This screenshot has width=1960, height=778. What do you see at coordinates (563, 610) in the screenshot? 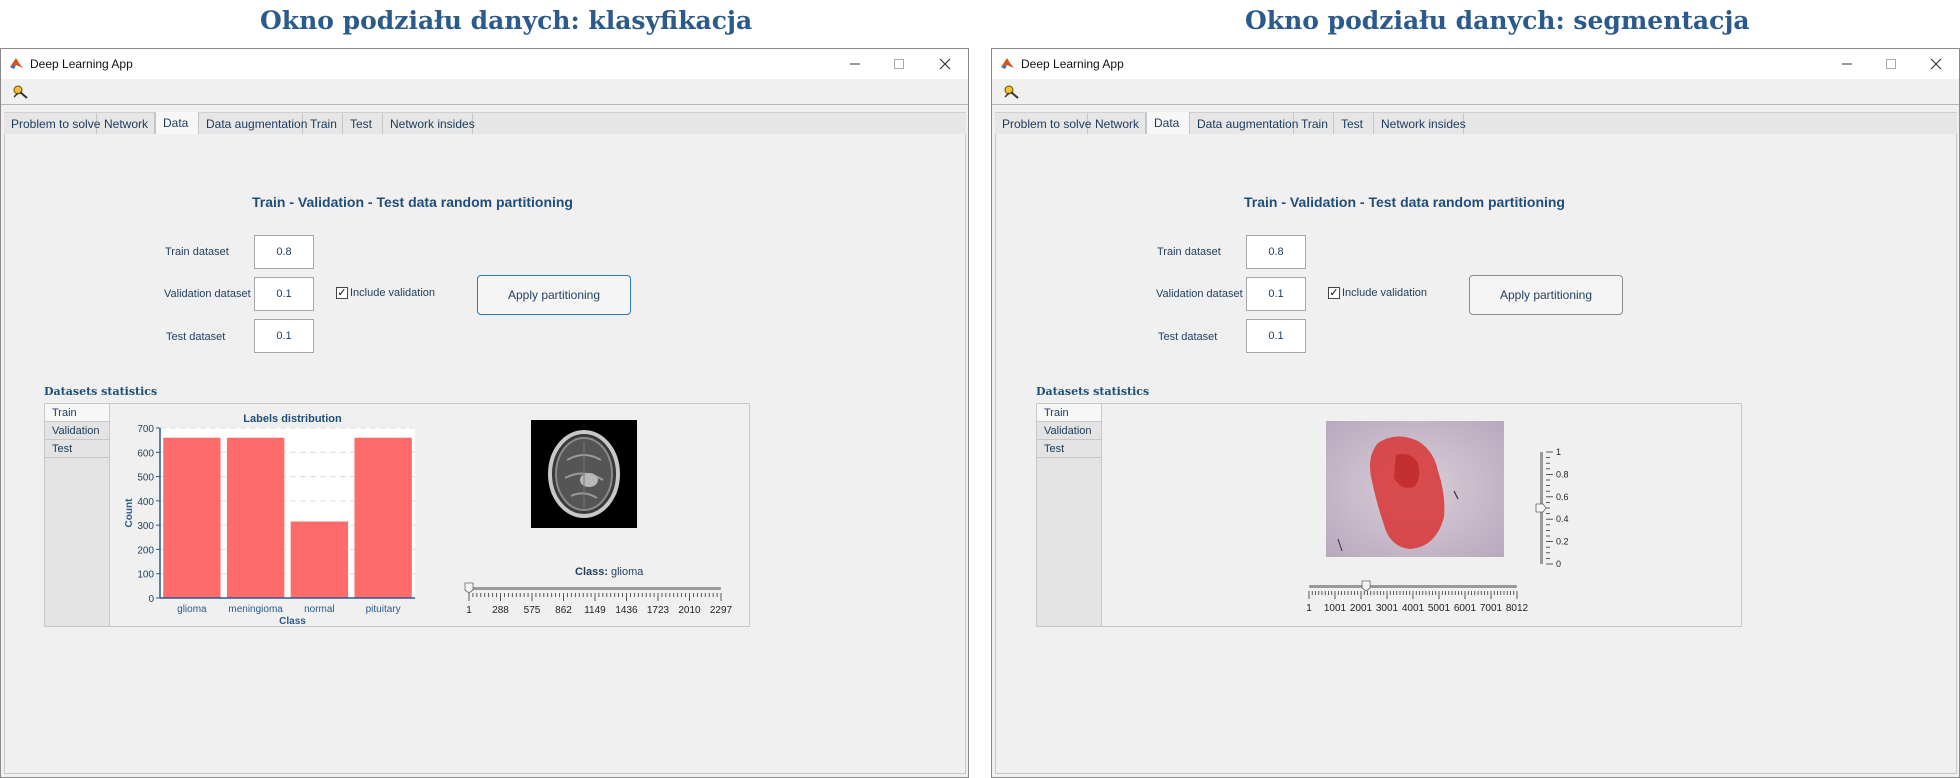
I see `slider-tick-label: 862` at bounding box center [563, 610].